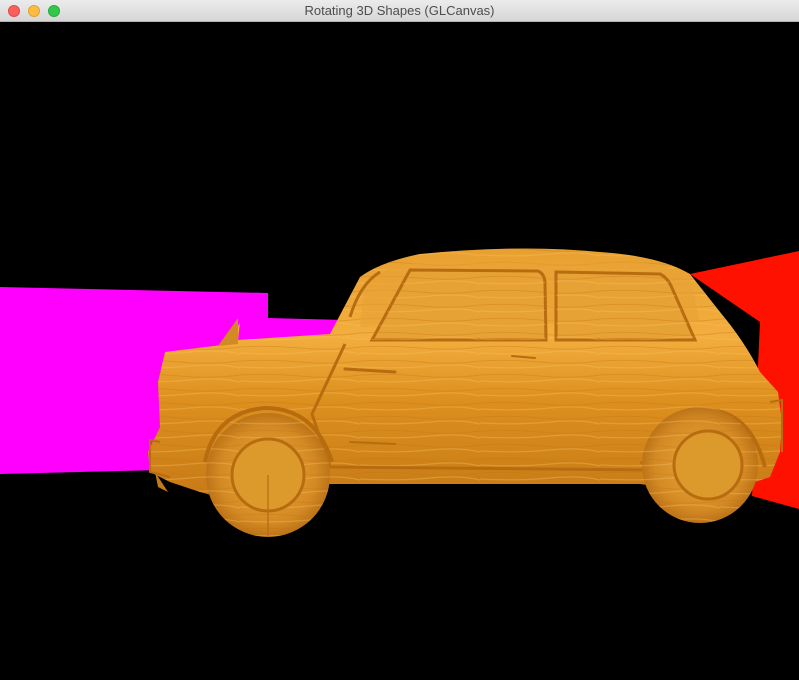 Image resolution: width=799 pixels, height=680 pixels. I want to click on title-bar: Rotating 3D Shapes (GLCanvas), so click(399, 11).